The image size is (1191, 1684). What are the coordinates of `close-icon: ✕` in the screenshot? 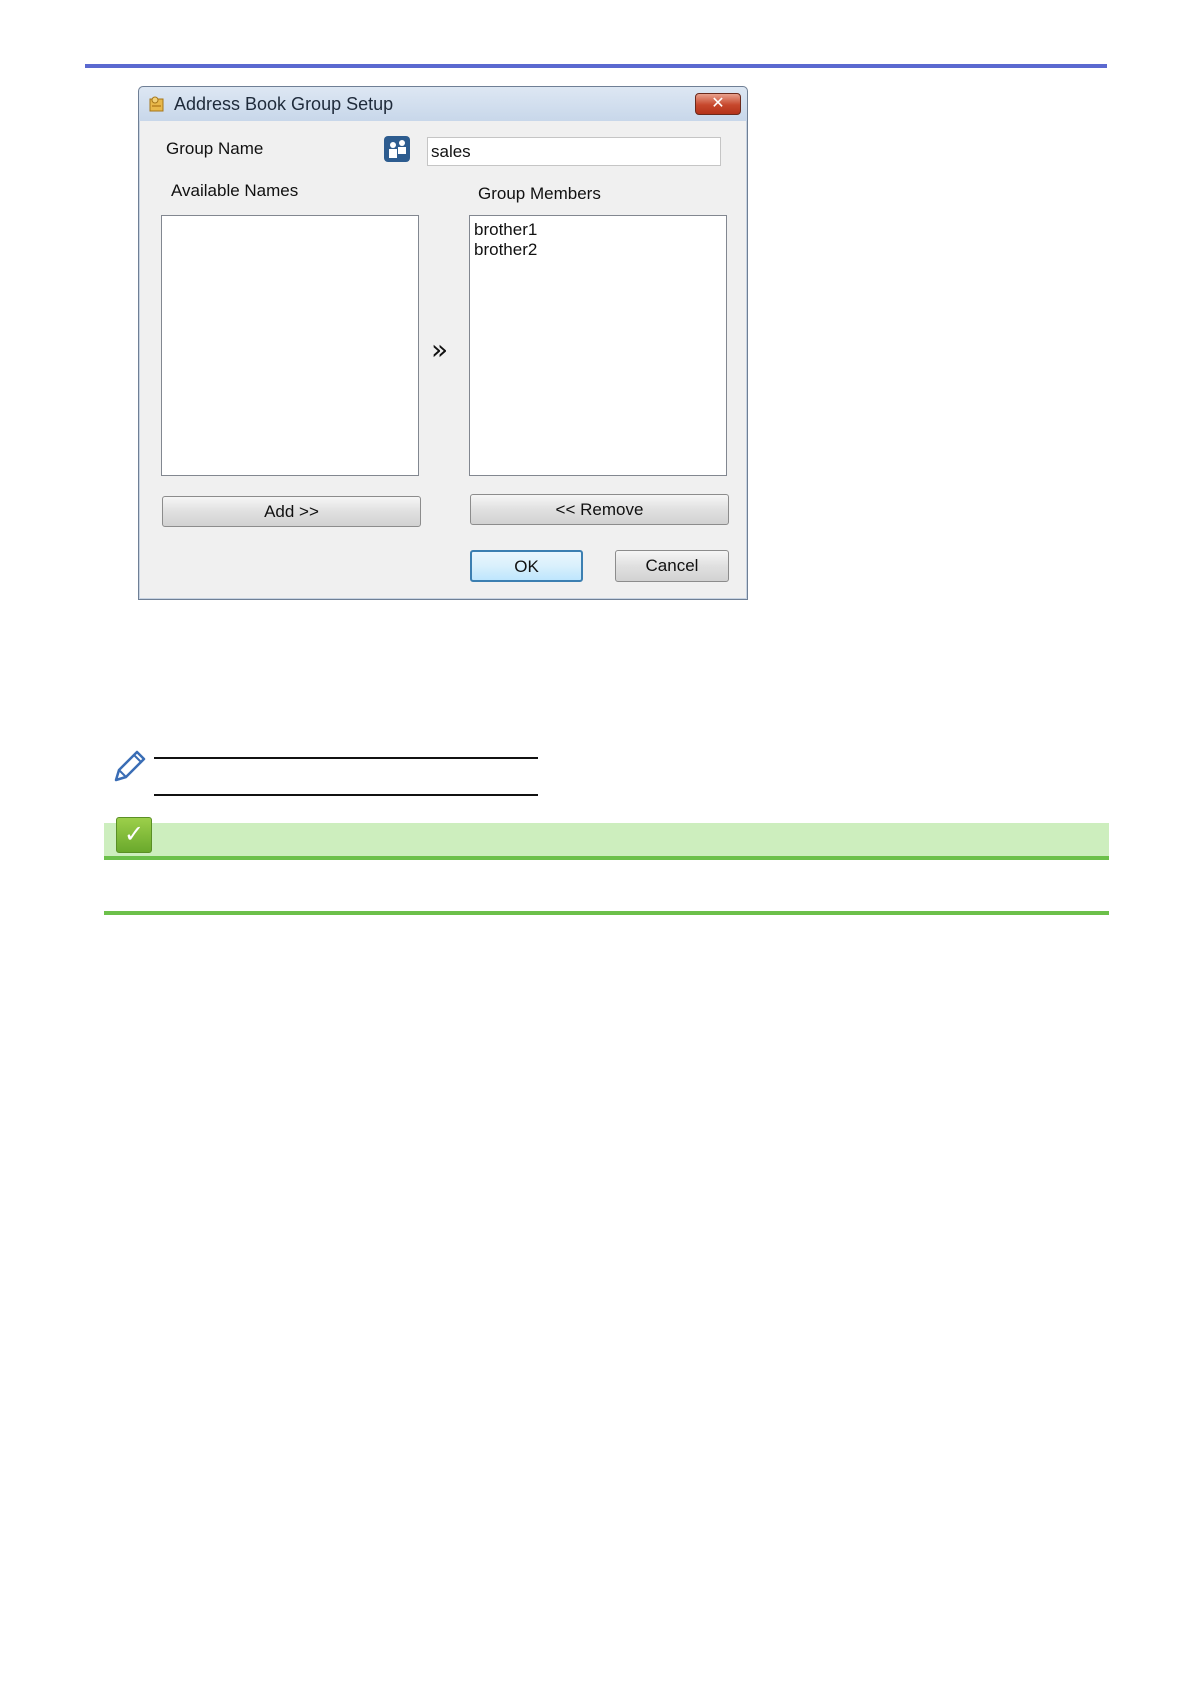 It's located at (718, 103).